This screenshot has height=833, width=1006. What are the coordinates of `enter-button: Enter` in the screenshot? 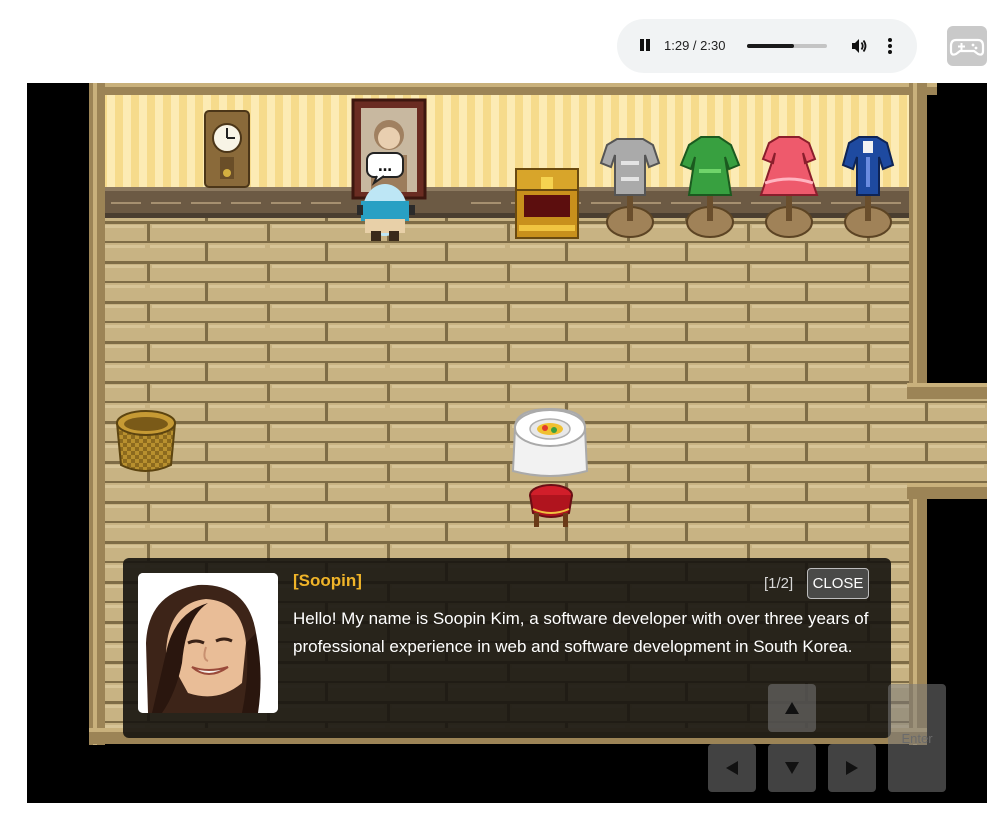 It's located at (917, 738).